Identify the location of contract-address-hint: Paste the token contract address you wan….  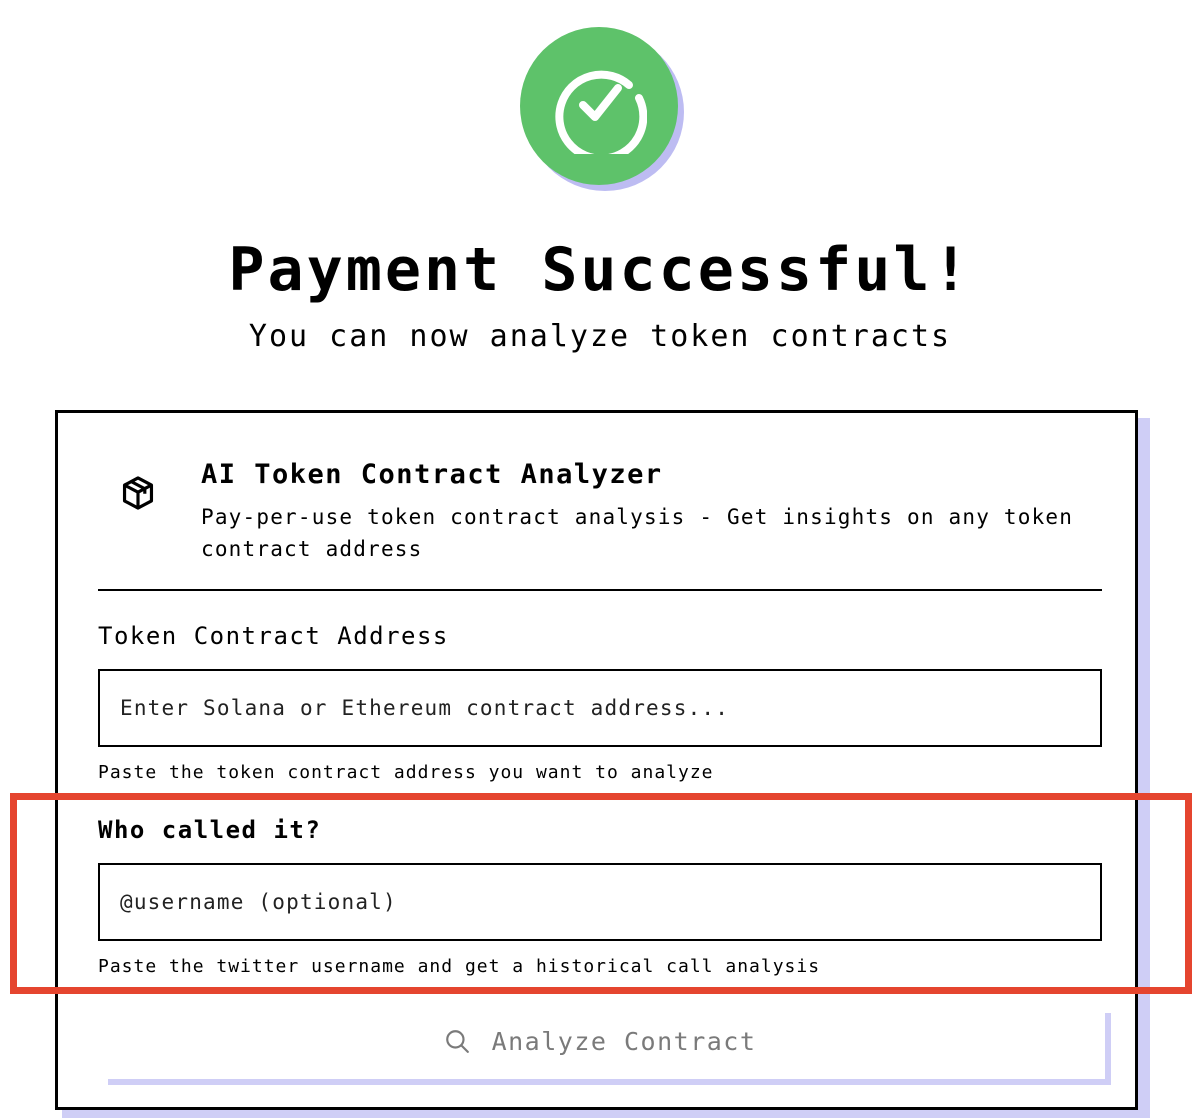
(406, 772).